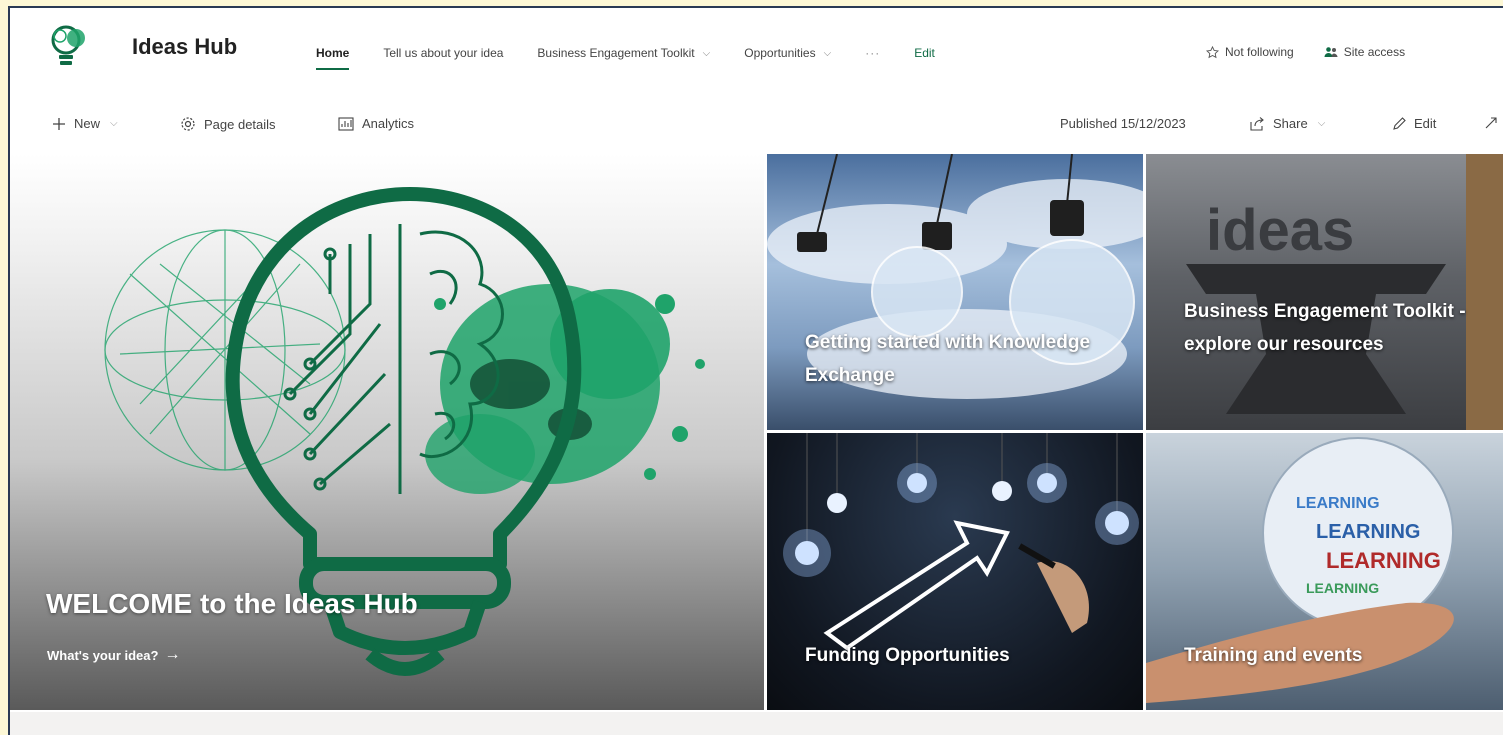  Describe the element at coordinates (1491, 123) in the screenshot. I see `expand-icon` at that location.